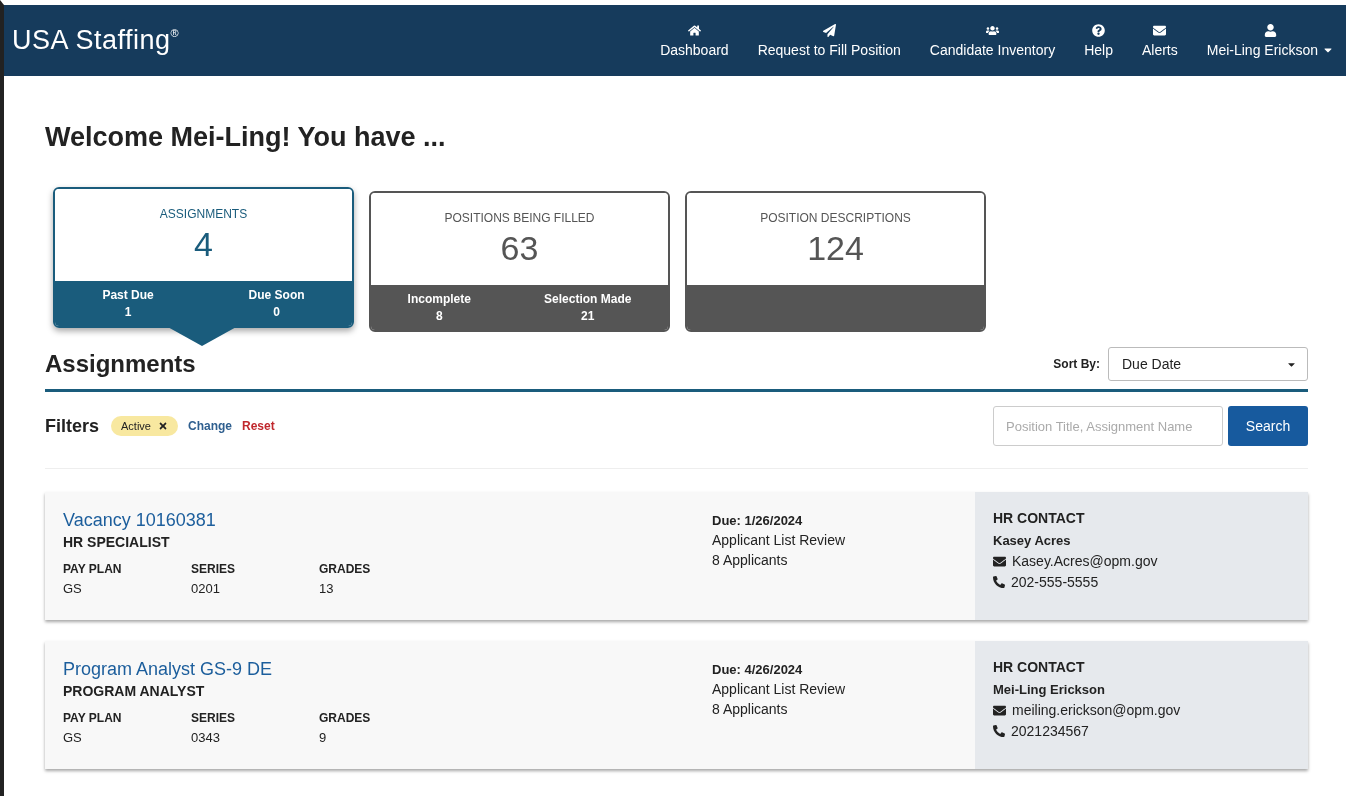  What do you see at coordinates (206, 588) in the screenshot?
I see `field-value: 0201` at bounding box center [206, 588].